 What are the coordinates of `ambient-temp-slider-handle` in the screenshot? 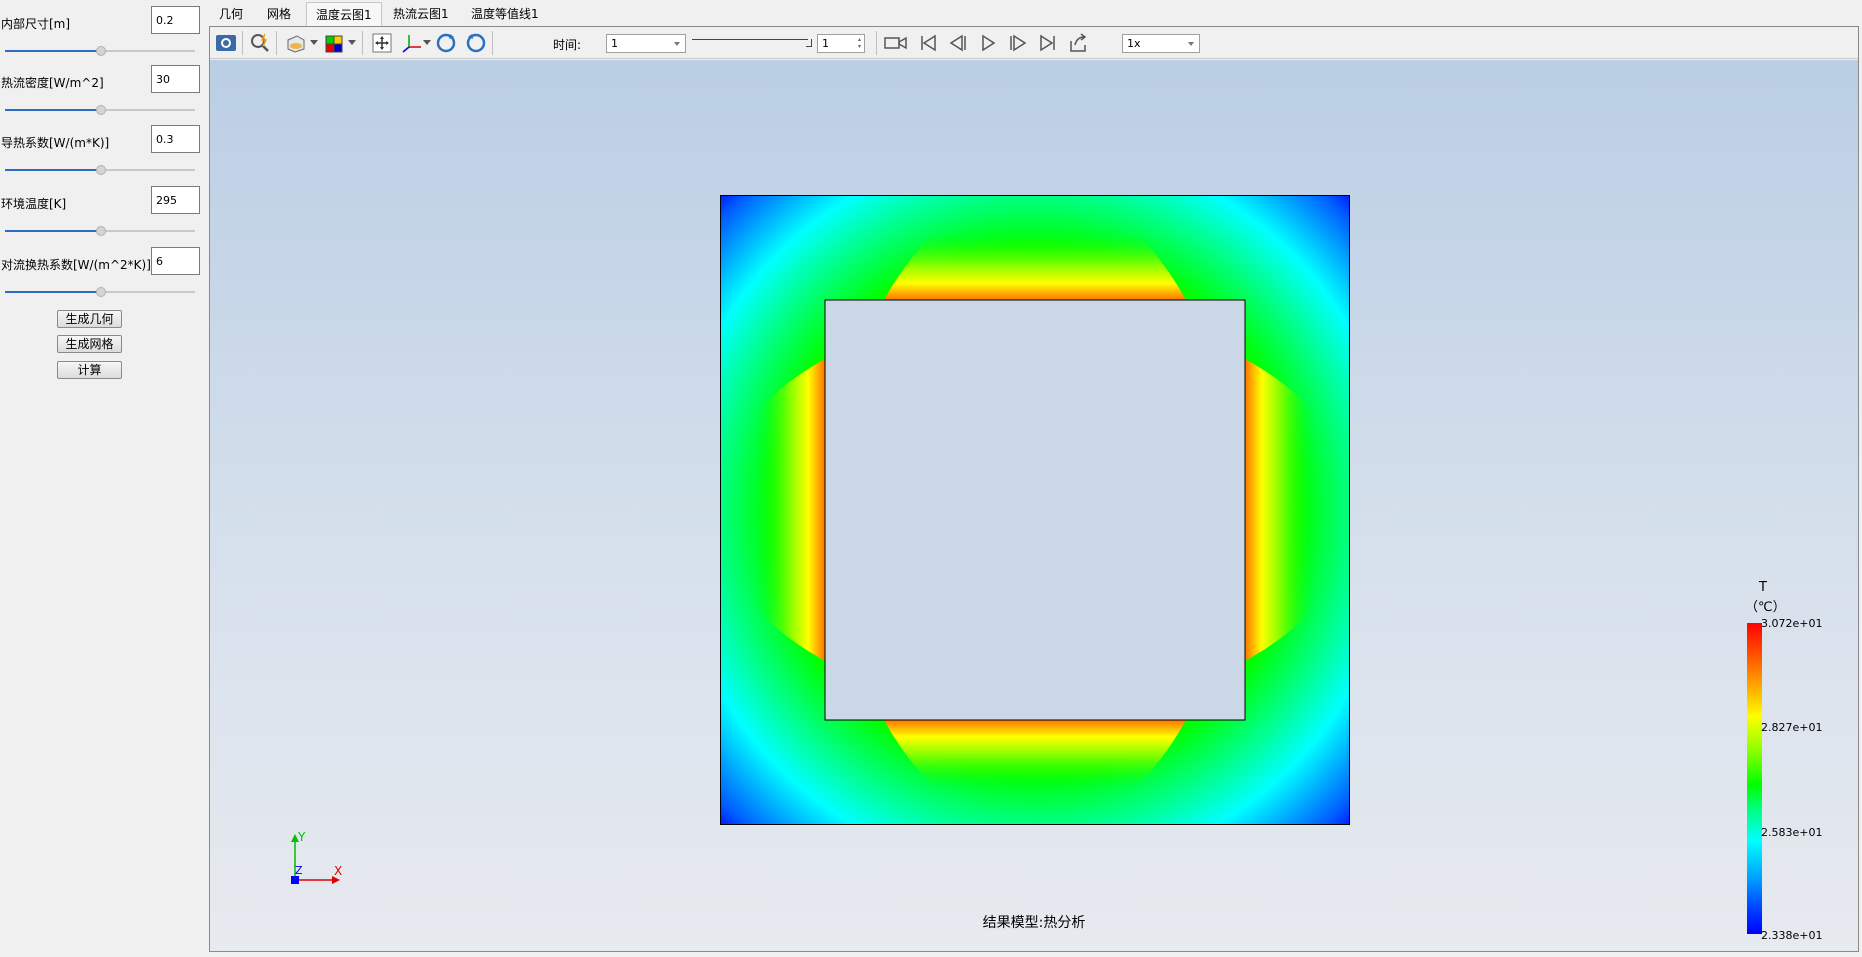 It's located at (101, 231).